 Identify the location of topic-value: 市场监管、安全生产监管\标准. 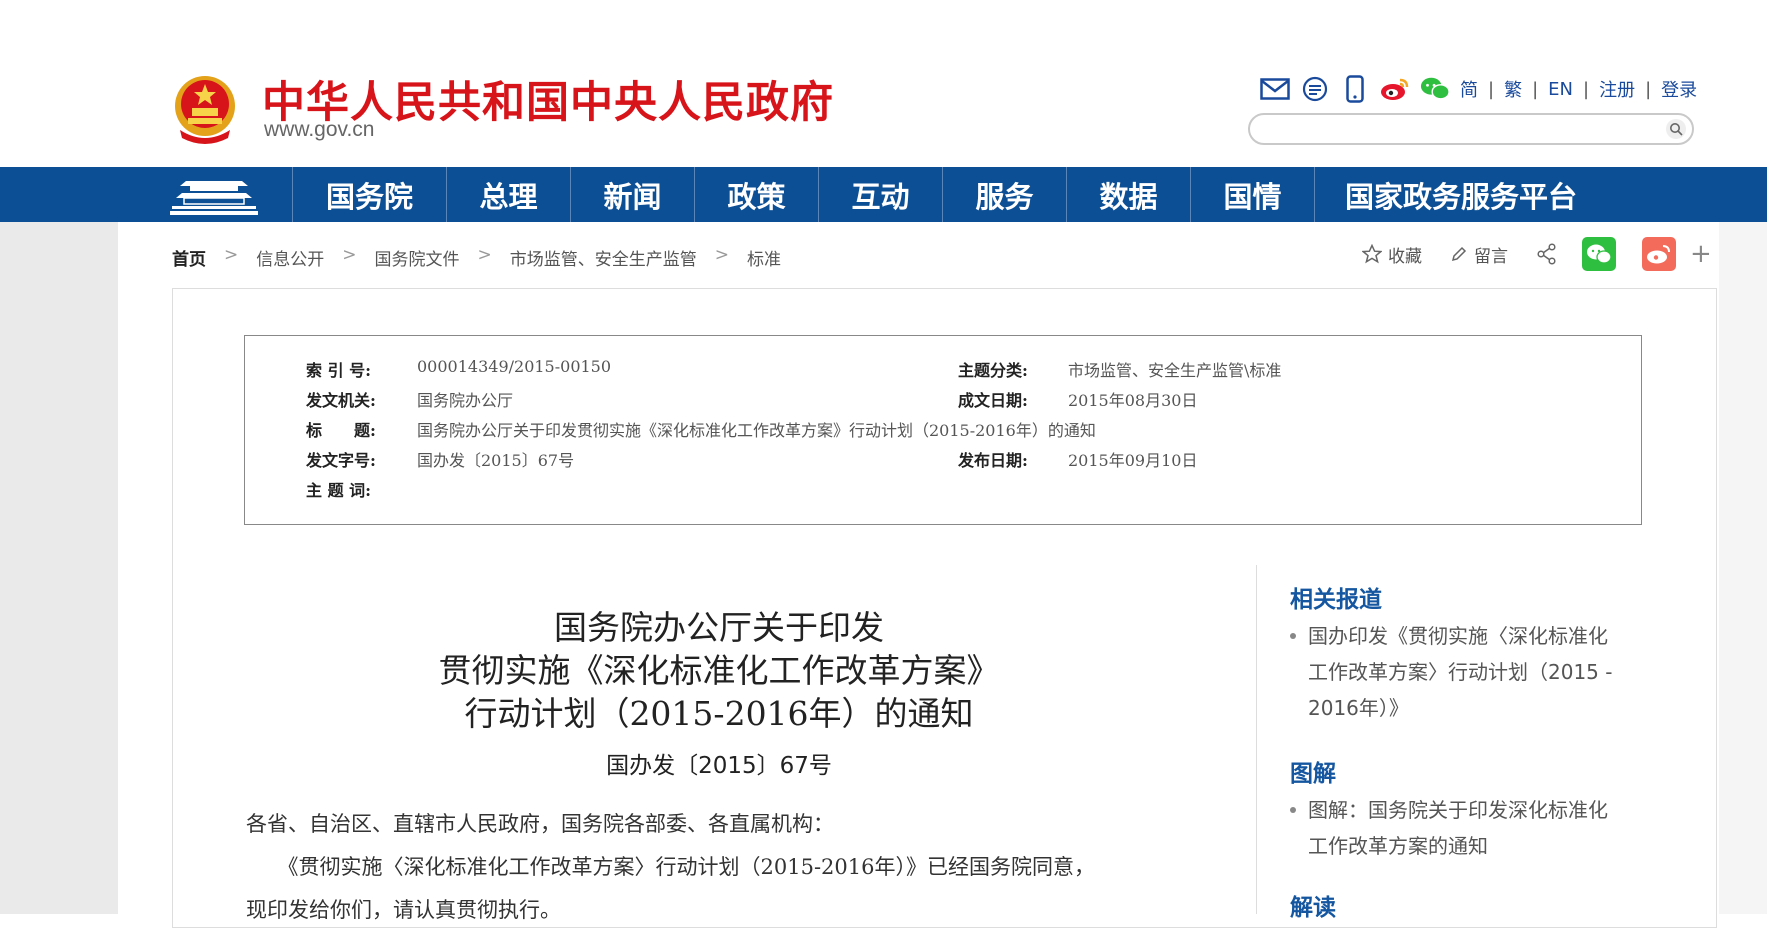
(1175, 370).